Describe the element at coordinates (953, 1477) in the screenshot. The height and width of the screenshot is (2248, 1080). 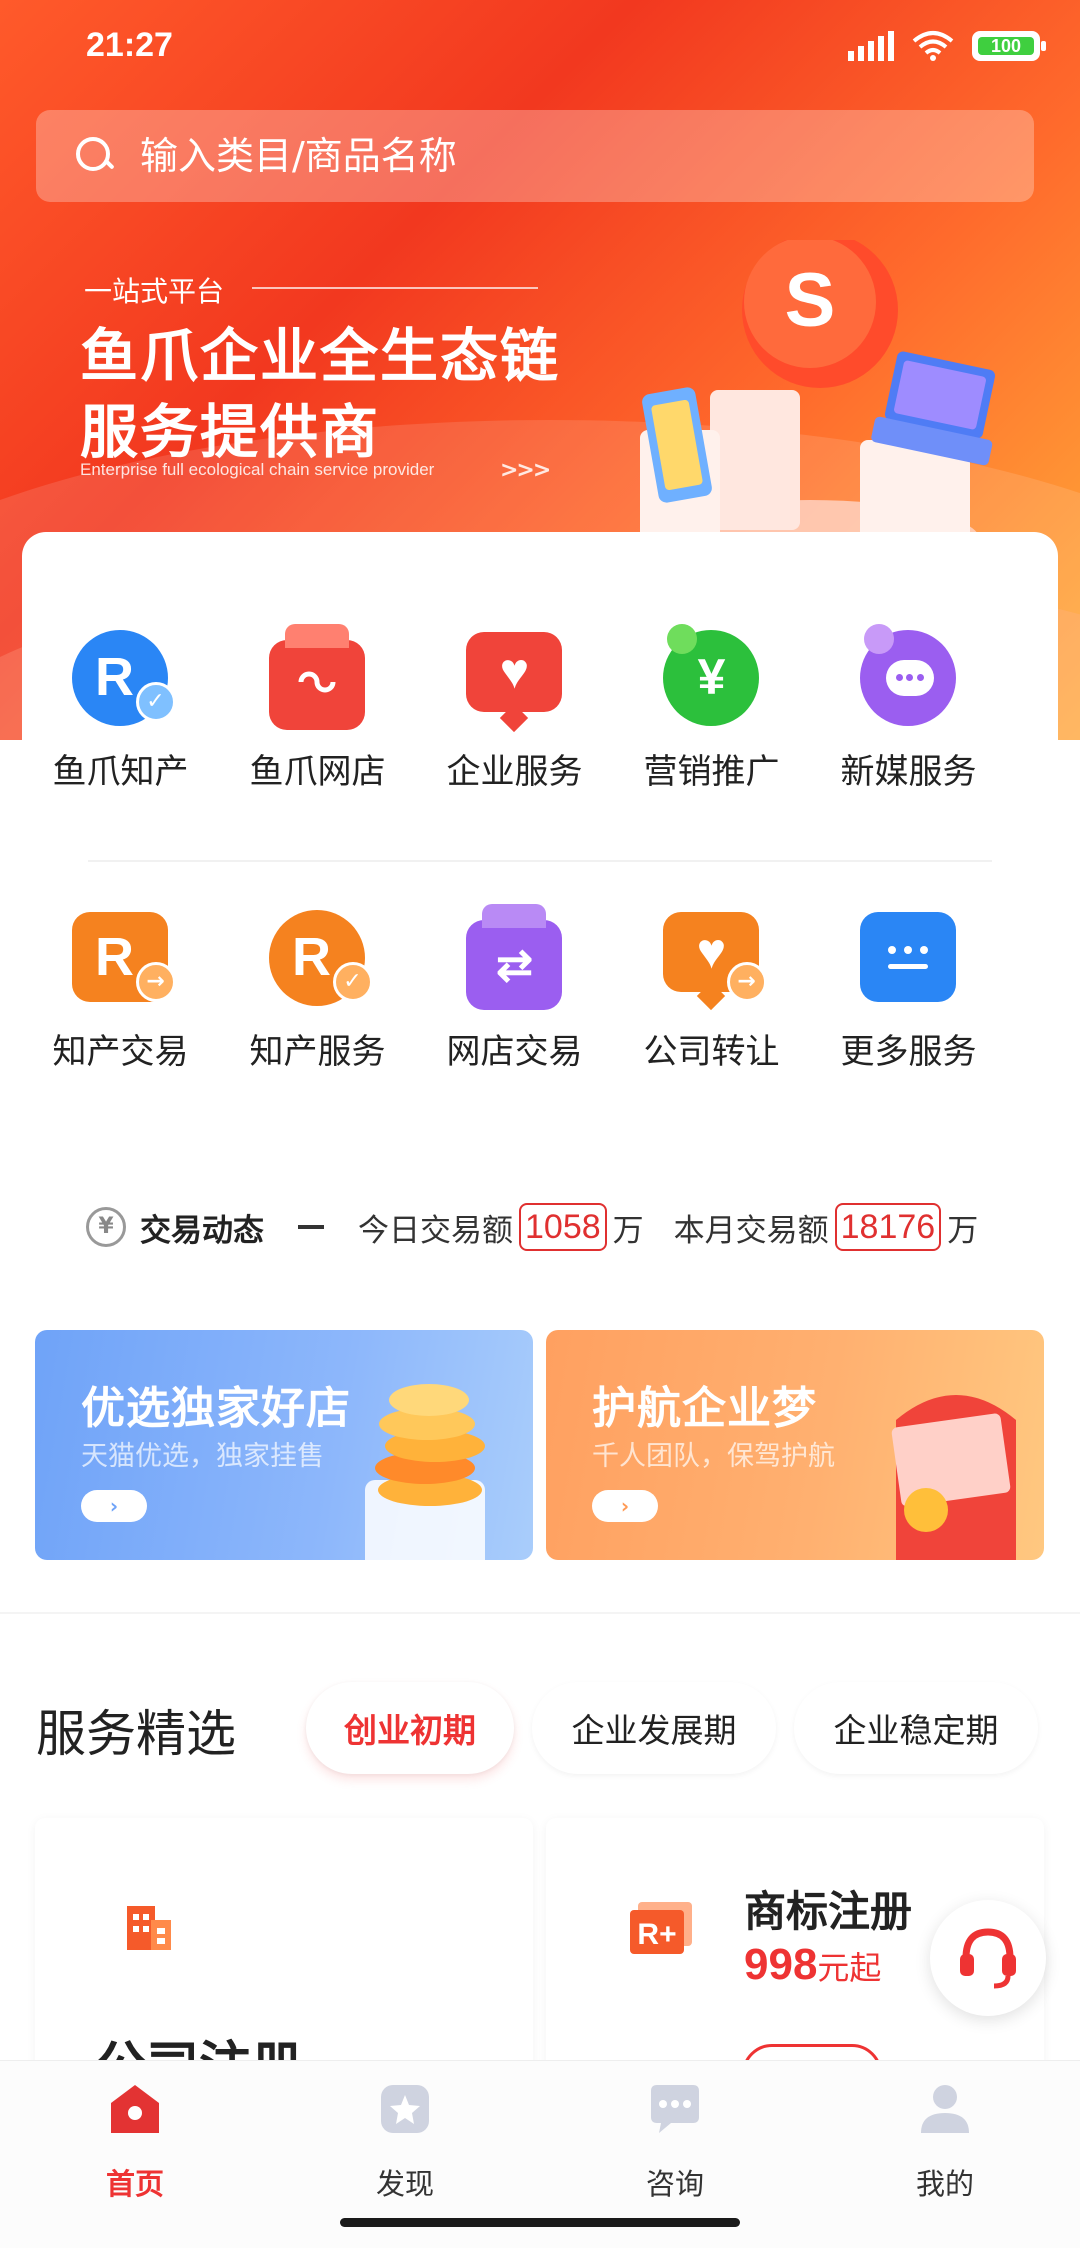
I see `red-envelope-illustration` at that location.